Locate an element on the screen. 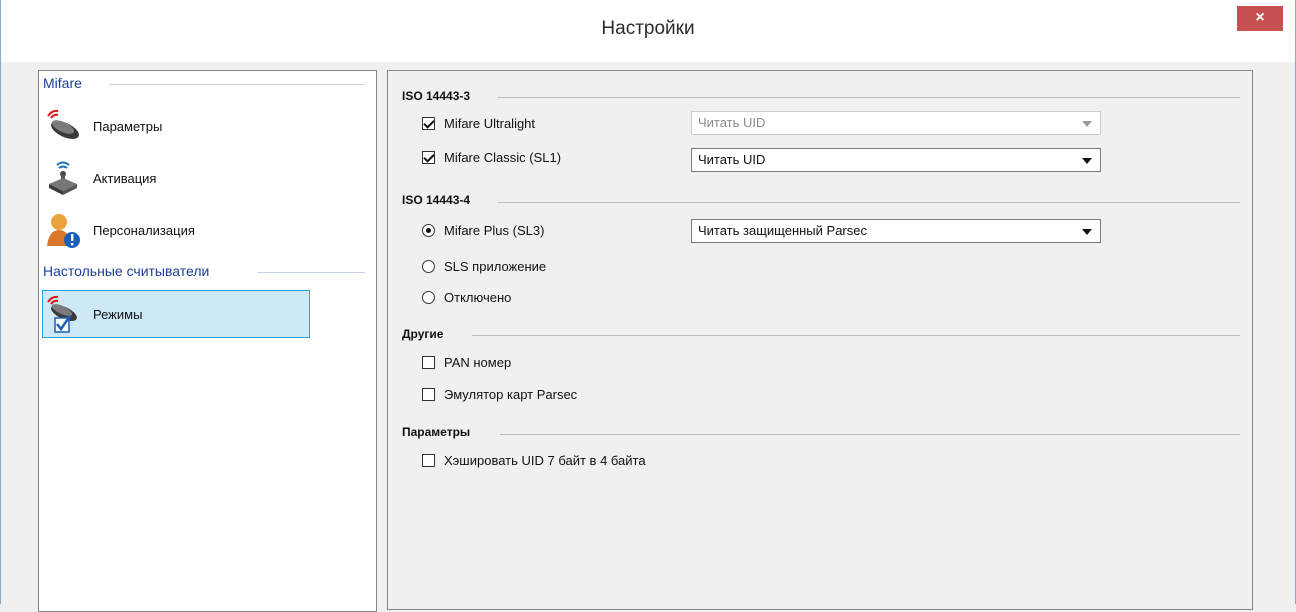 The height and width of the screenshot is (612, 1296). pan-checkbox-row: PAN номер is located at coordinates (466, 362).